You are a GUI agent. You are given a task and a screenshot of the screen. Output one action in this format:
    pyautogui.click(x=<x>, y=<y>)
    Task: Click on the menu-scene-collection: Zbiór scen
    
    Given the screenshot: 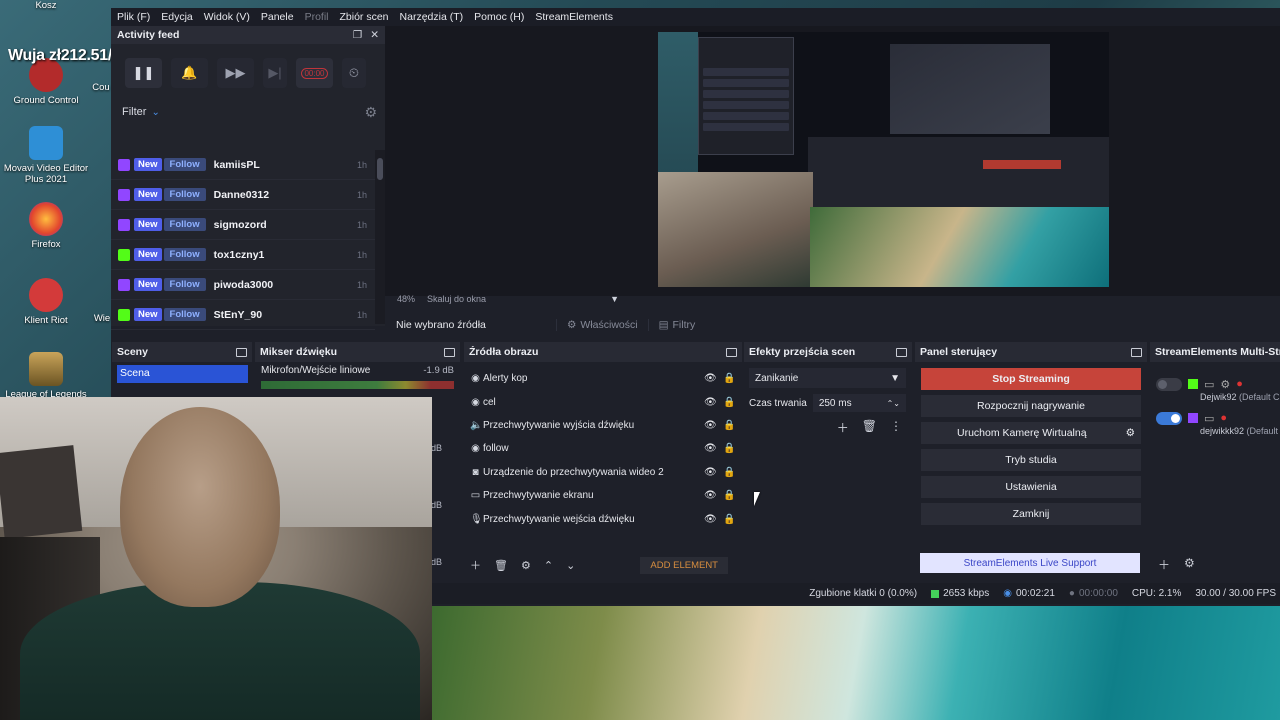 What is the action you would take?
    pyautogui.click(x=364, y=17)
    